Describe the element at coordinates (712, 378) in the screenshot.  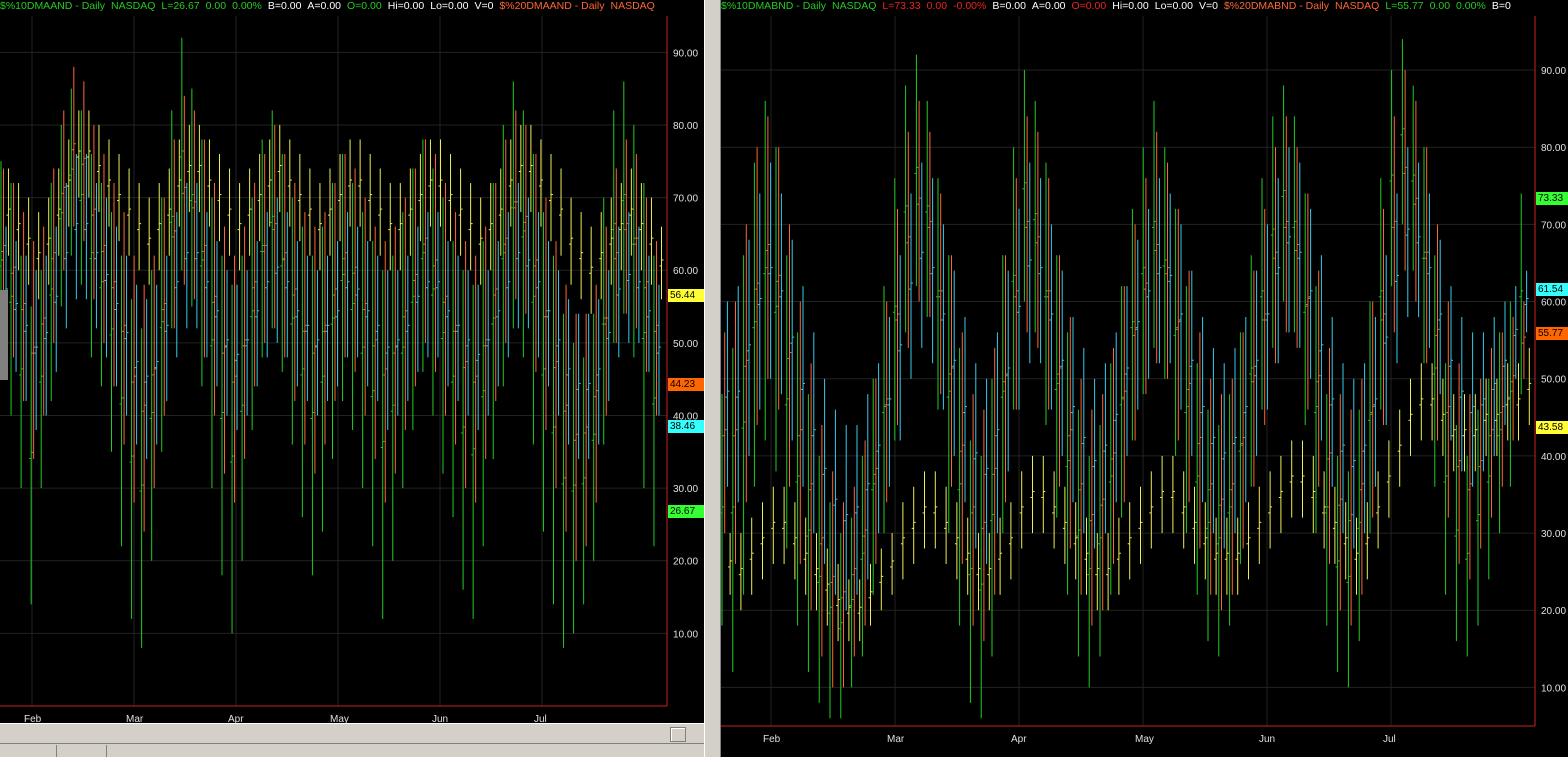
I see `pane-splitter` at that location.